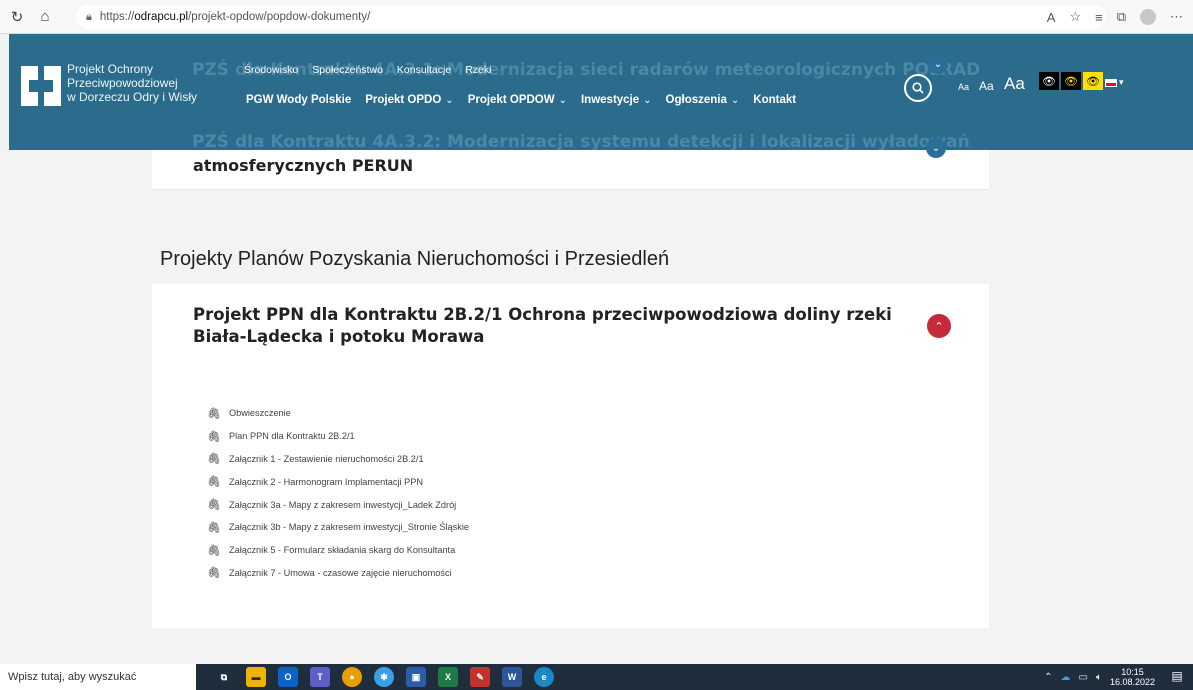 Image resolution: width=1193 pixels, height=690 pixels. Describe the element at coordinates (512, 677) in the screenshot. I see `word-icon: W` at that location.